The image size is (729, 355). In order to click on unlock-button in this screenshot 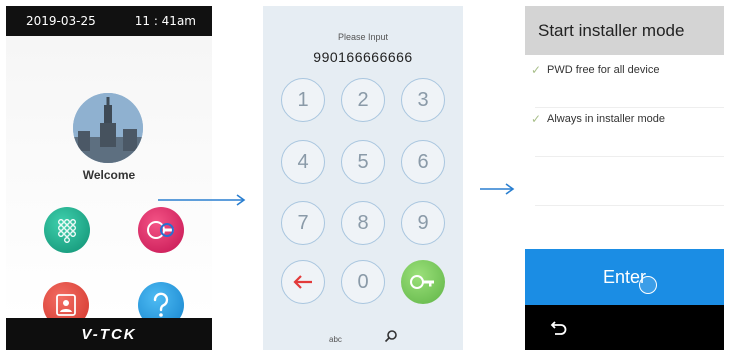, I will do `click(161, 230)`.